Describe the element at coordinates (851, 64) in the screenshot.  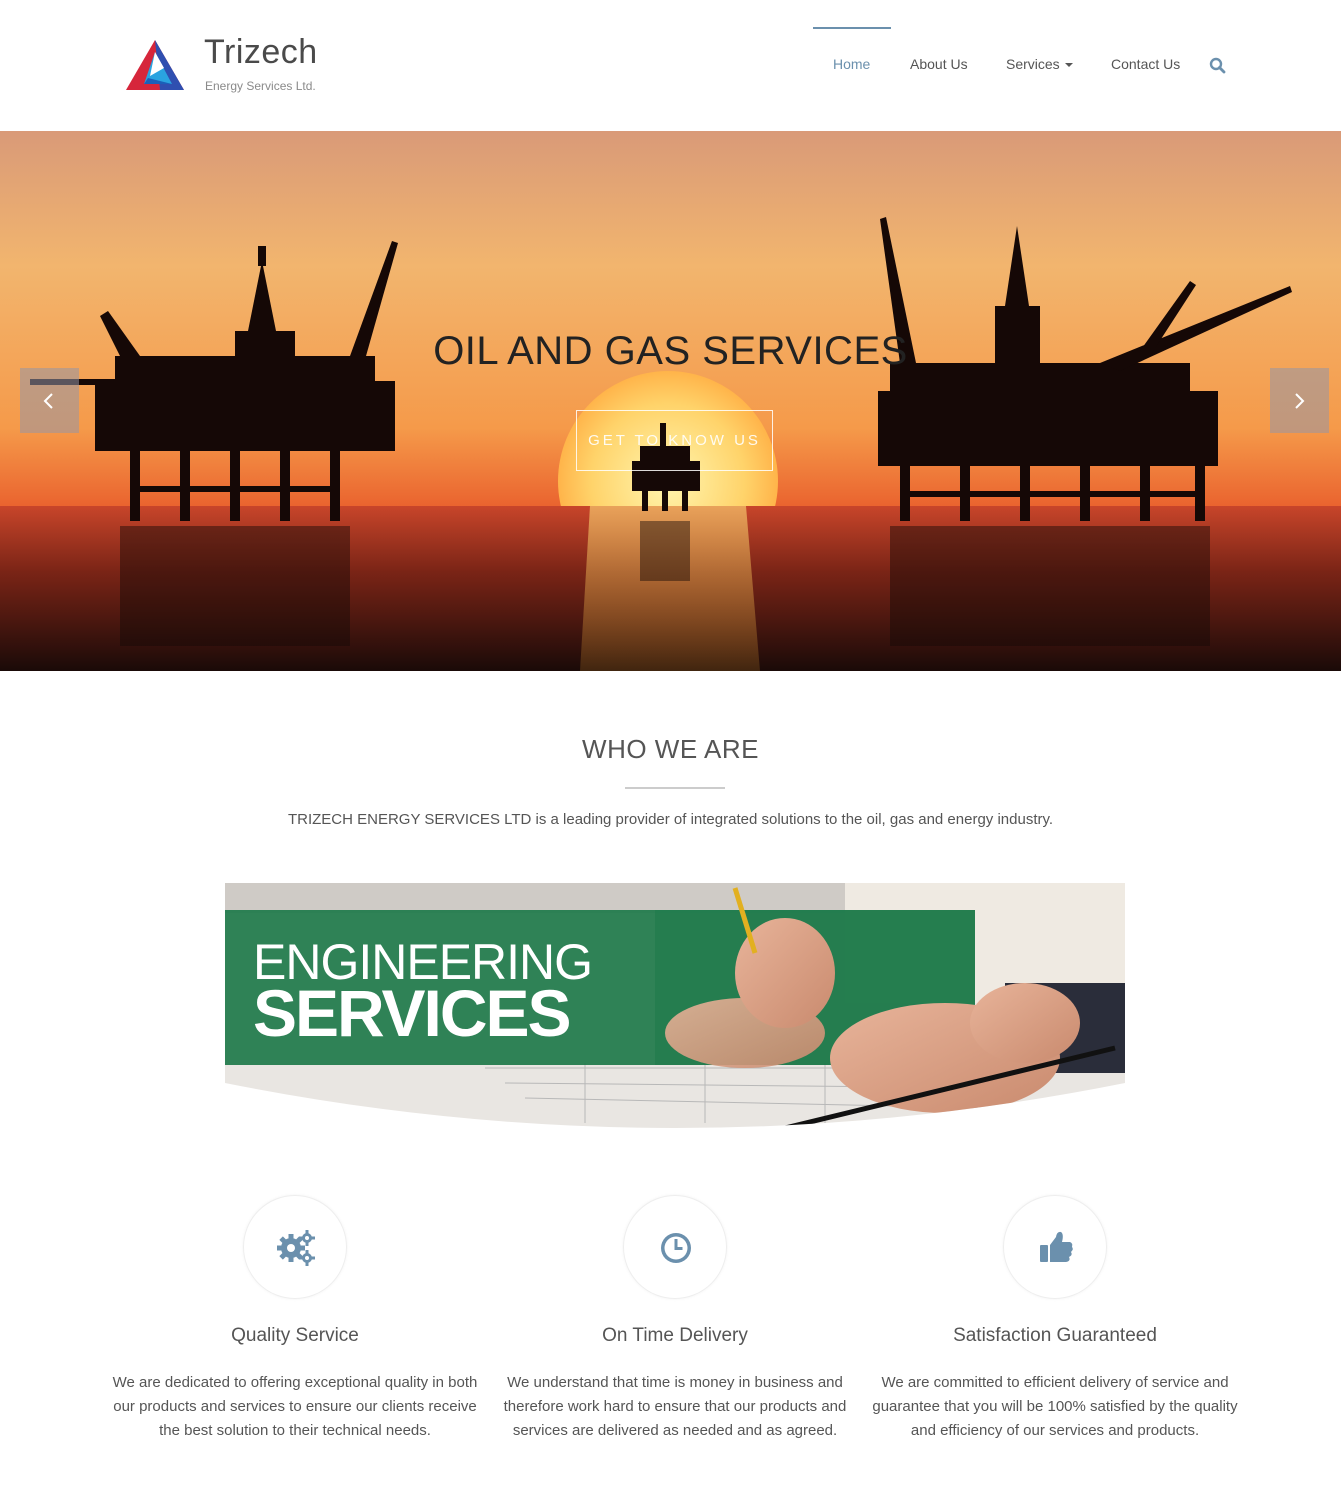
I see `nav-item-home: Home` at that location.